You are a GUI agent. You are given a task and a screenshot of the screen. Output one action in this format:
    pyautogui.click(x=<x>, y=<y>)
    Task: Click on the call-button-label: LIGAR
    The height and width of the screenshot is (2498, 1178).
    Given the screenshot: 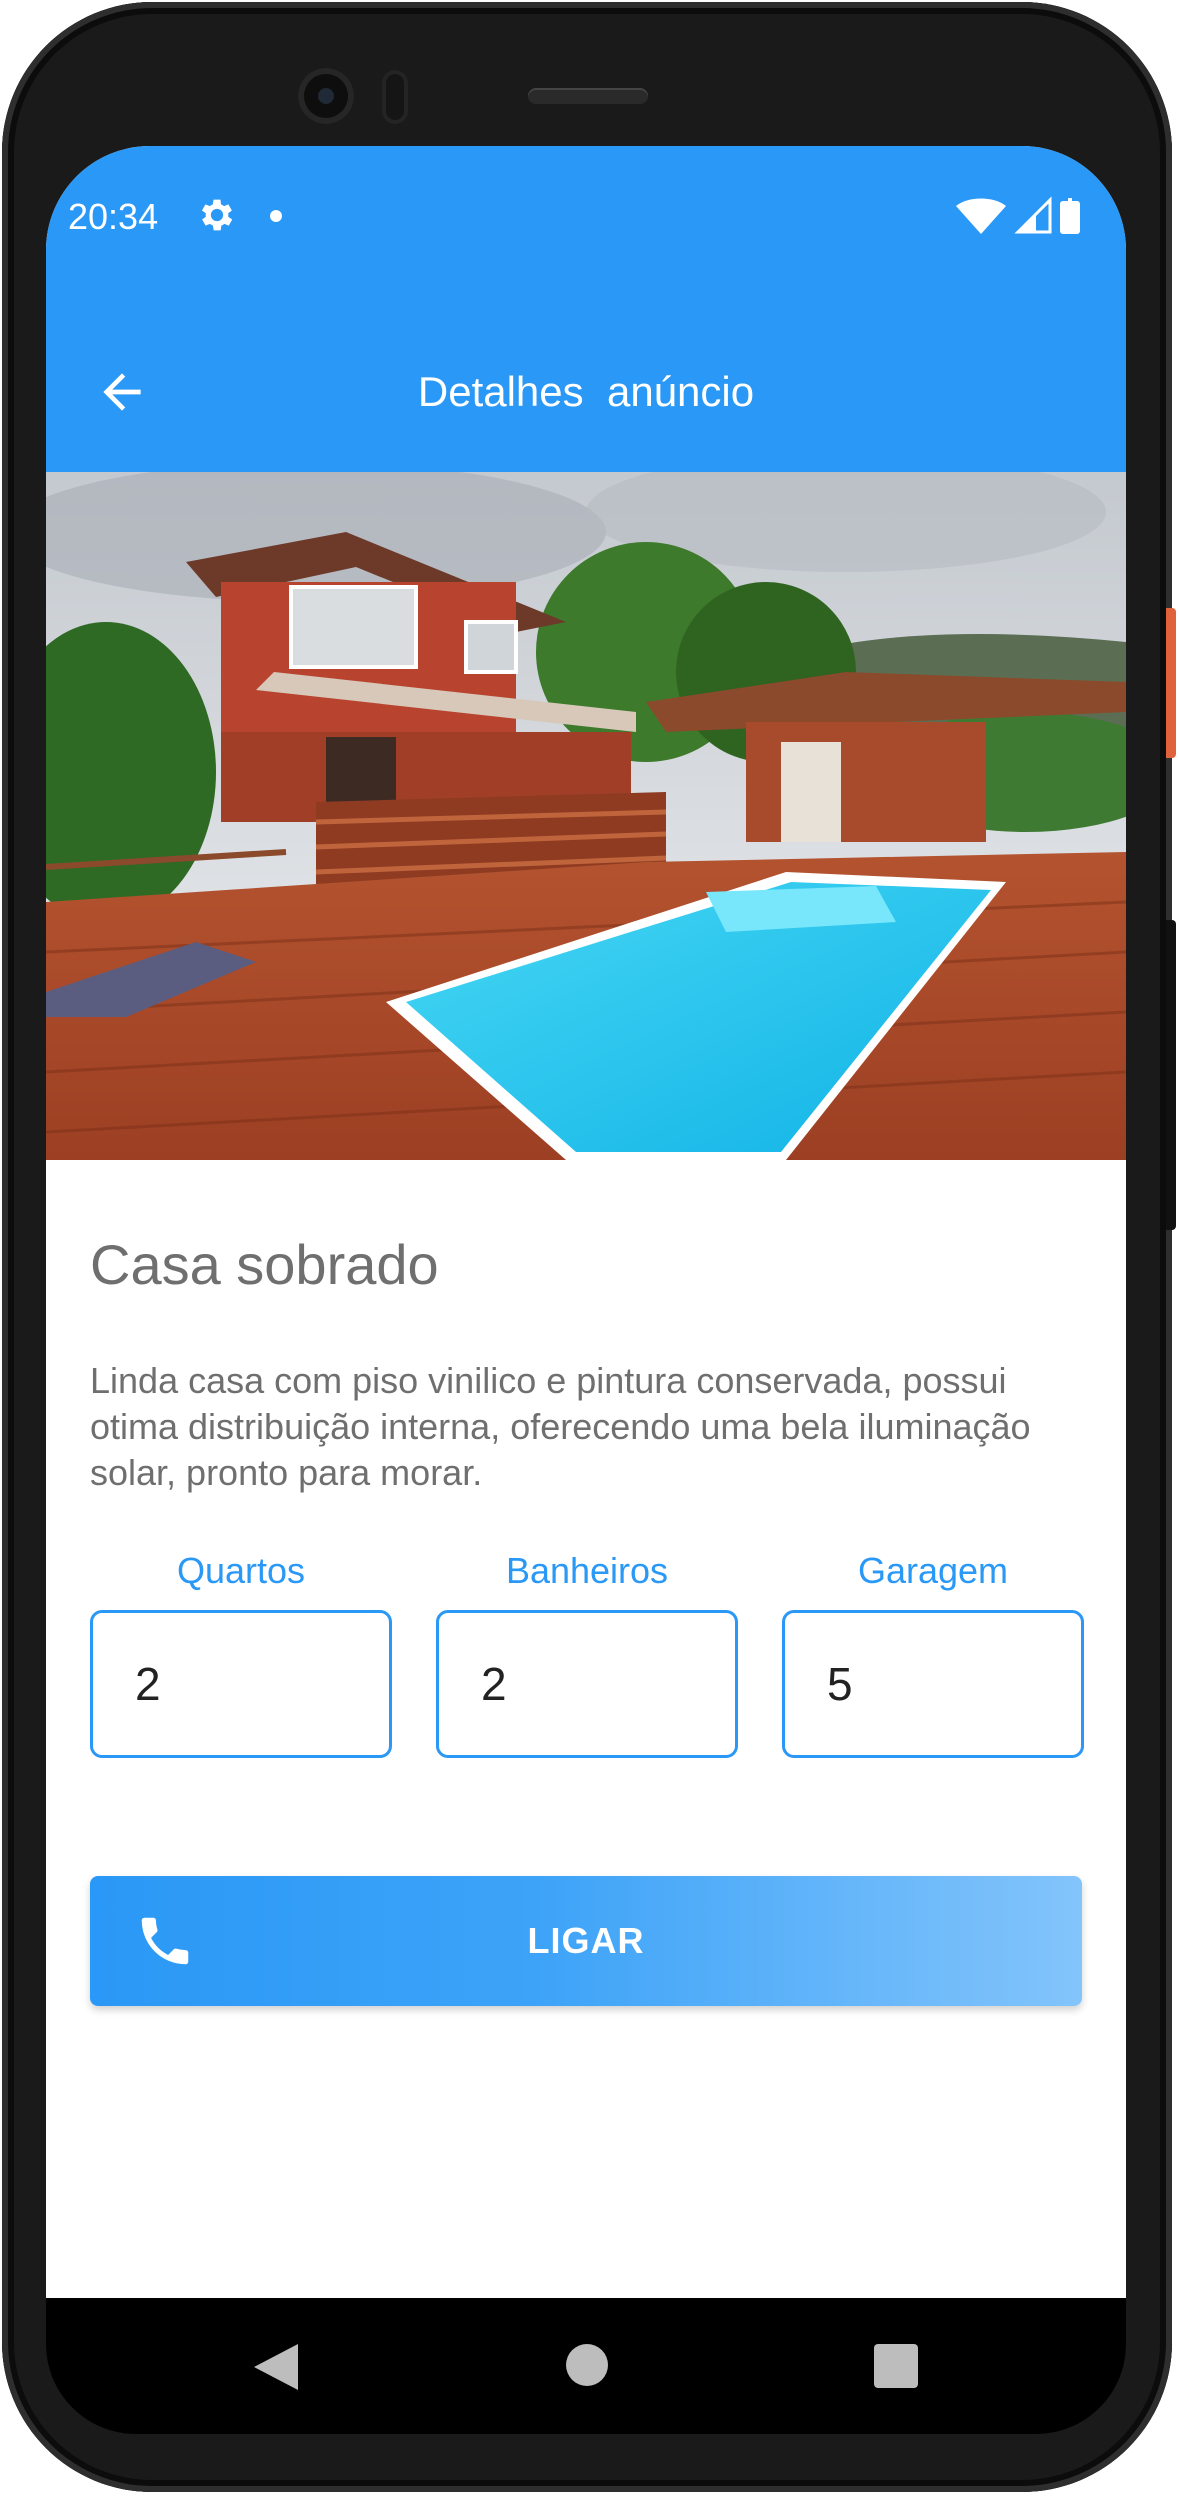 What is the action you would take?
    pyautogui.click(x=586, y=1940)
    